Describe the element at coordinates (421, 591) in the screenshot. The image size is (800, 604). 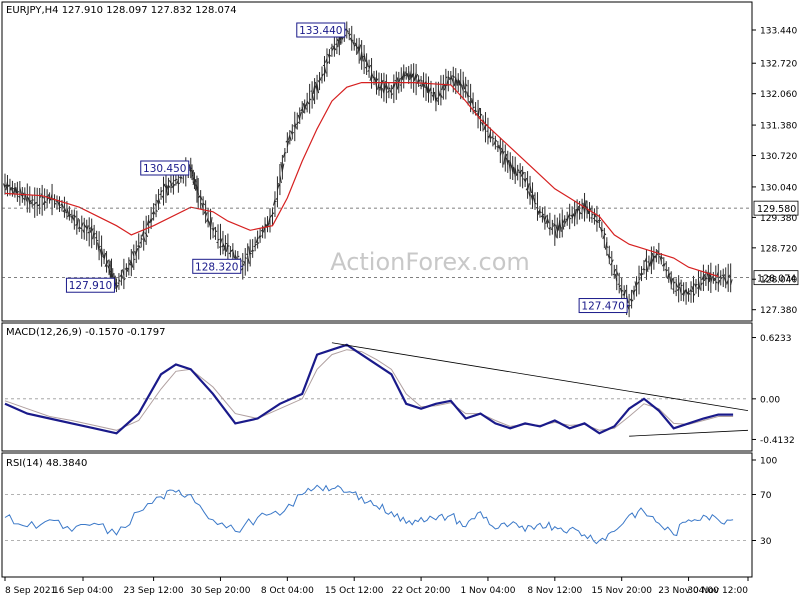
I see `x-tick-label: 22 Oct 20:00` at that location.